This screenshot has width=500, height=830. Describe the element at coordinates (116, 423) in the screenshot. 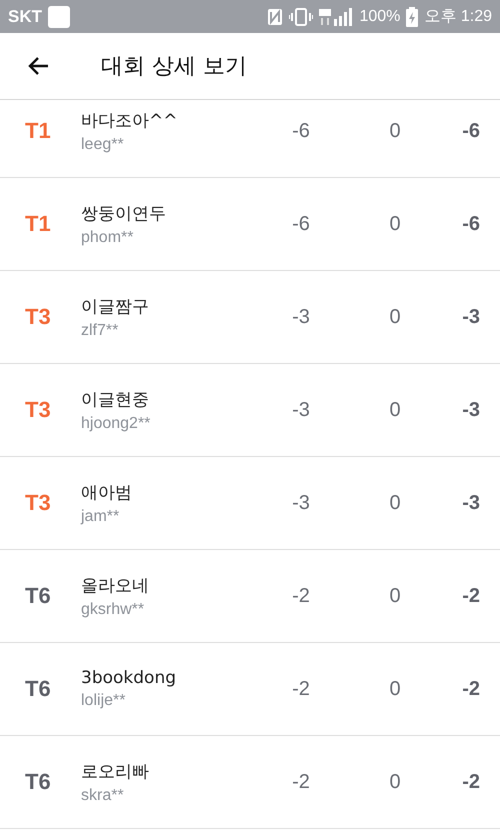

I see `player-id: hjoong2**` at that location.